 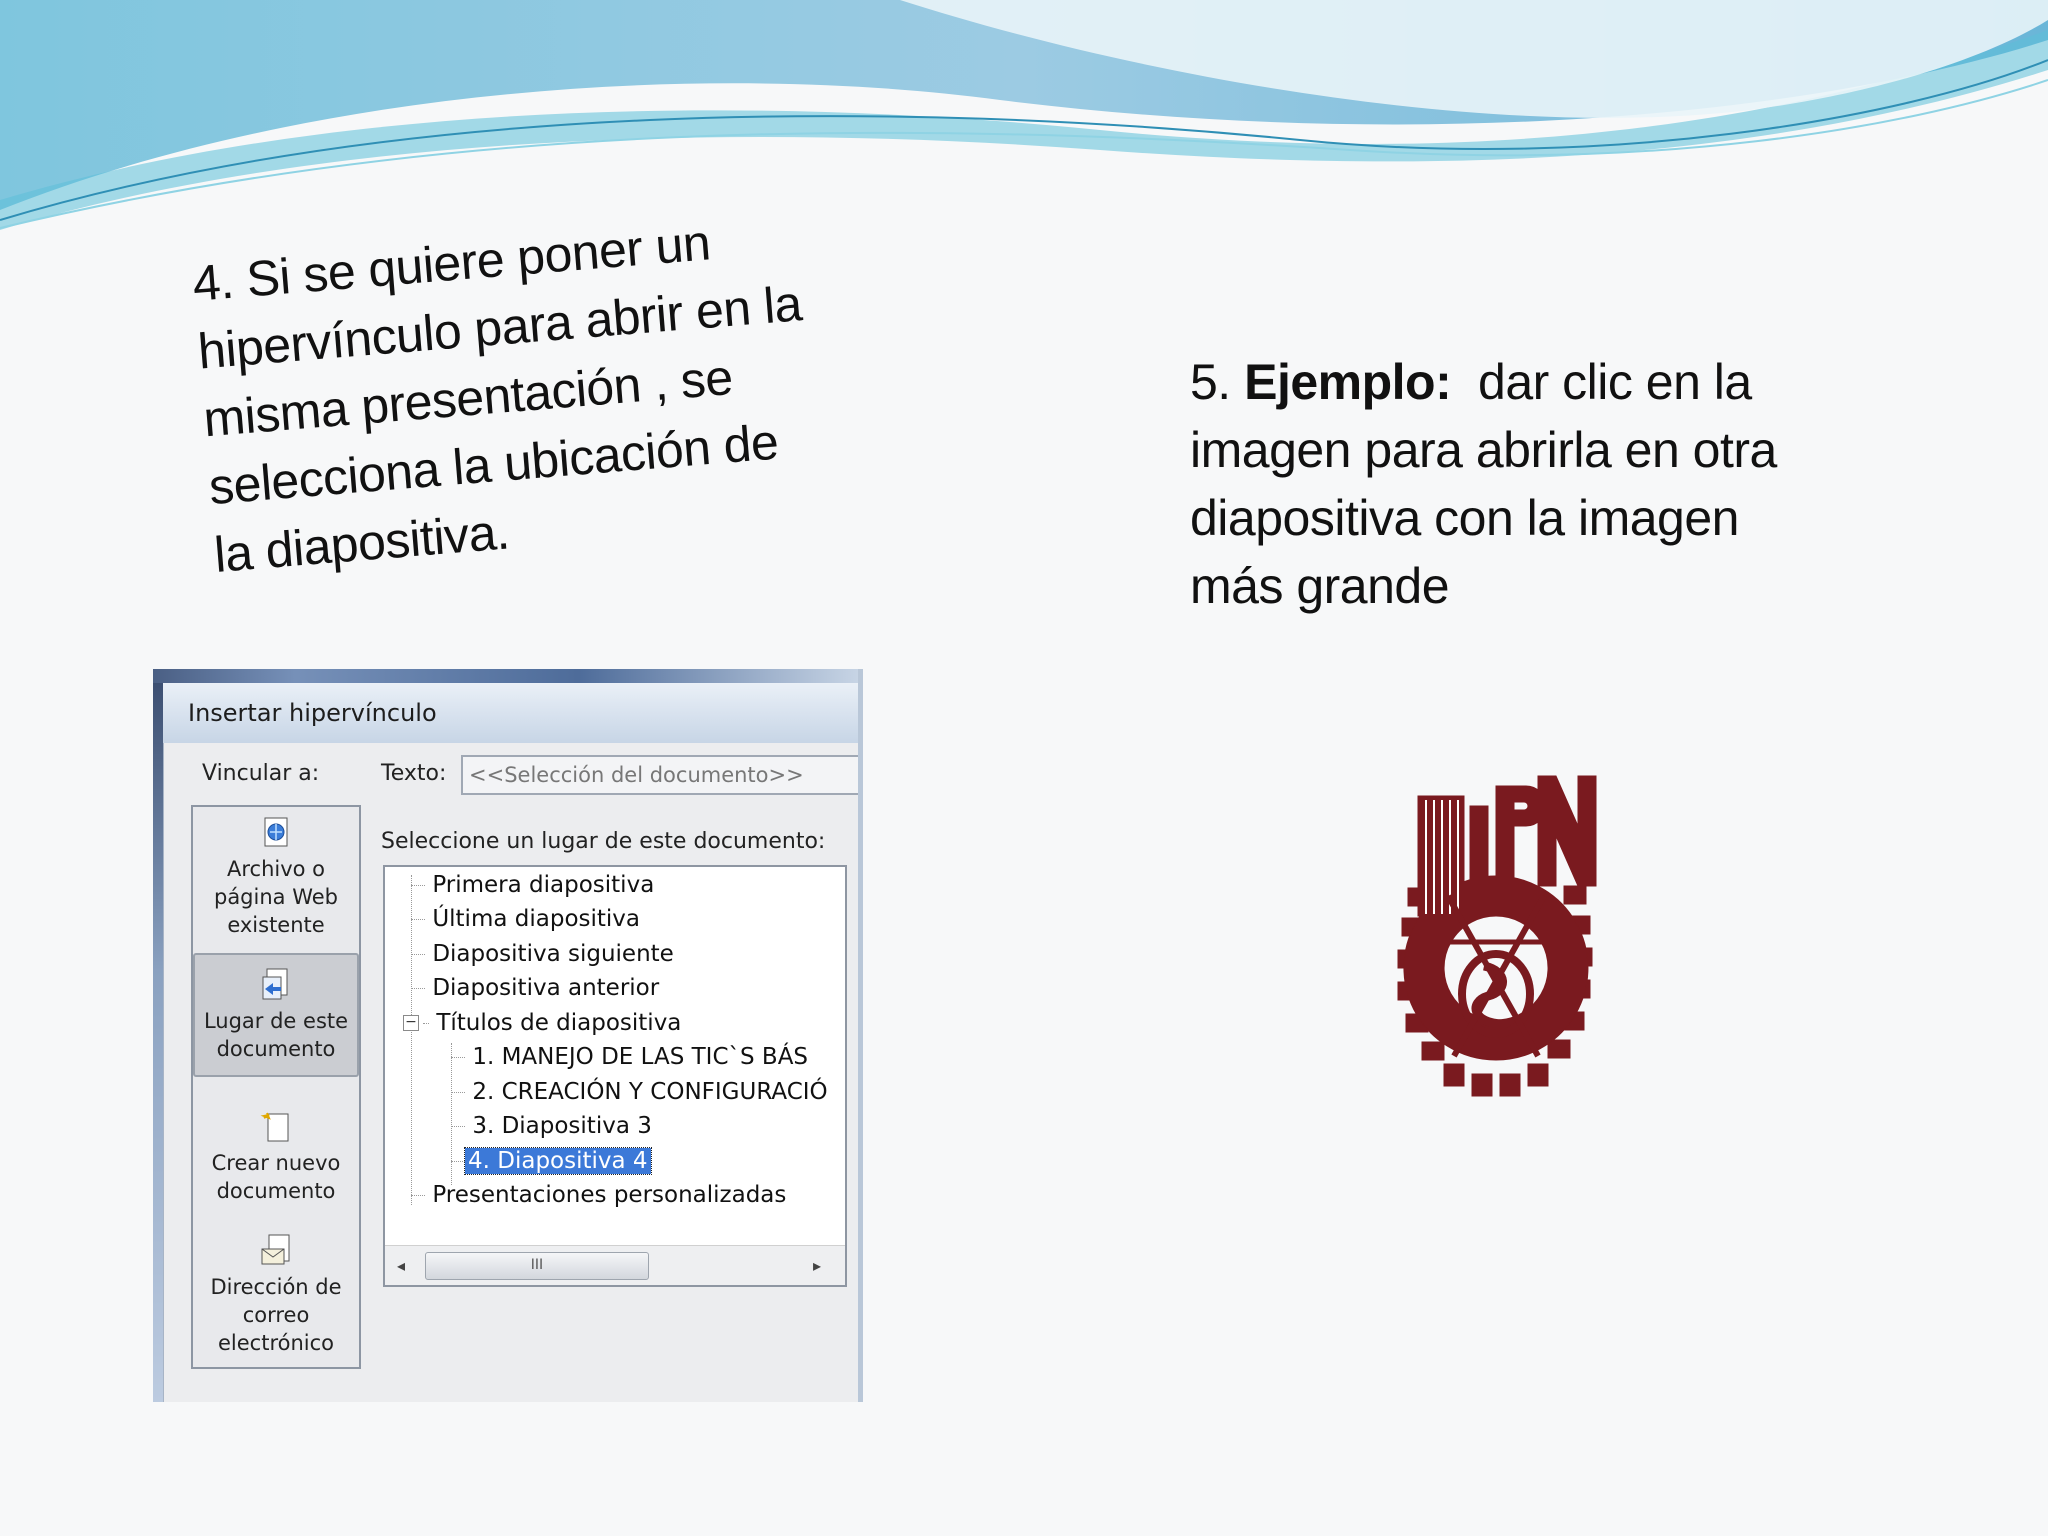 What do you see at coordinates (276, 1315) in the screenshot?
I see `link-option-line: correo` at bounding box center [276, 1315].